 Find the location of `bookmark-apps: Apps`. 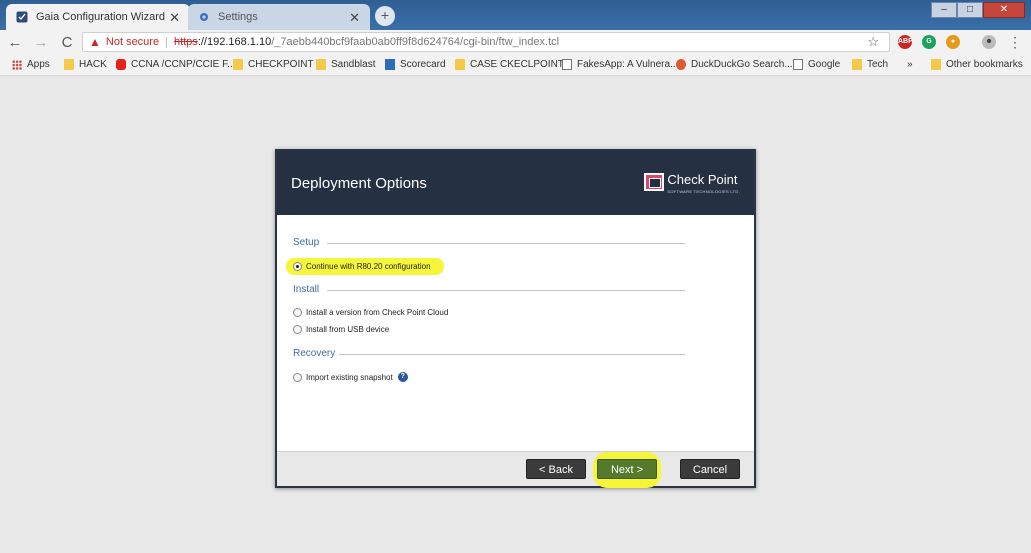

bookmark-apps: Apps is located at coordinates (31, 64).